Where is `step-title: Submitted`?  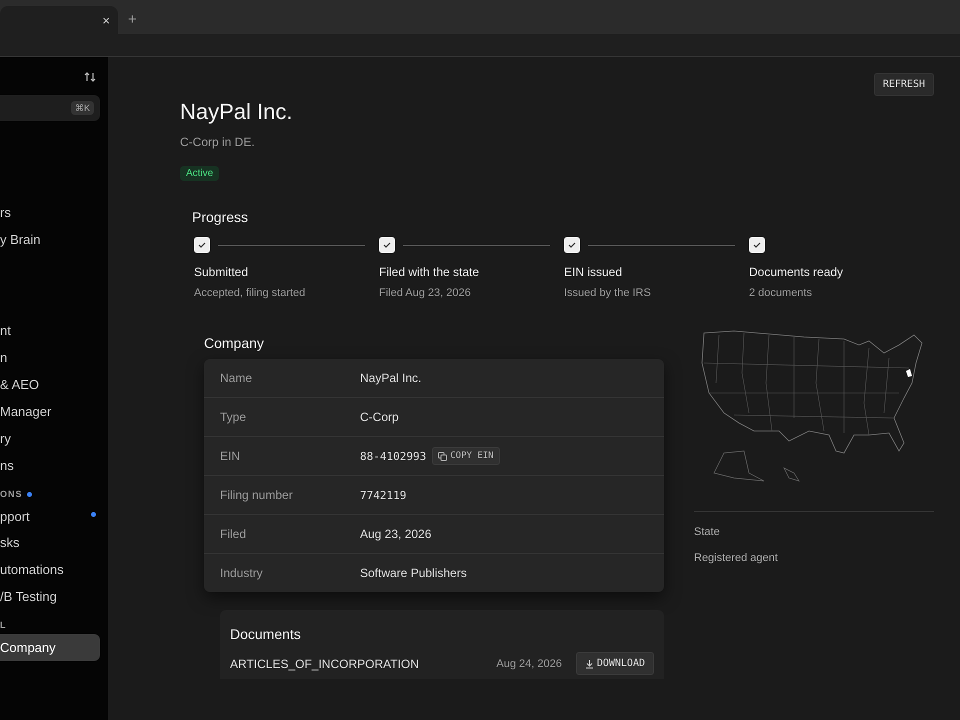
step-title: Submitted is located at coordinates (222, 272).